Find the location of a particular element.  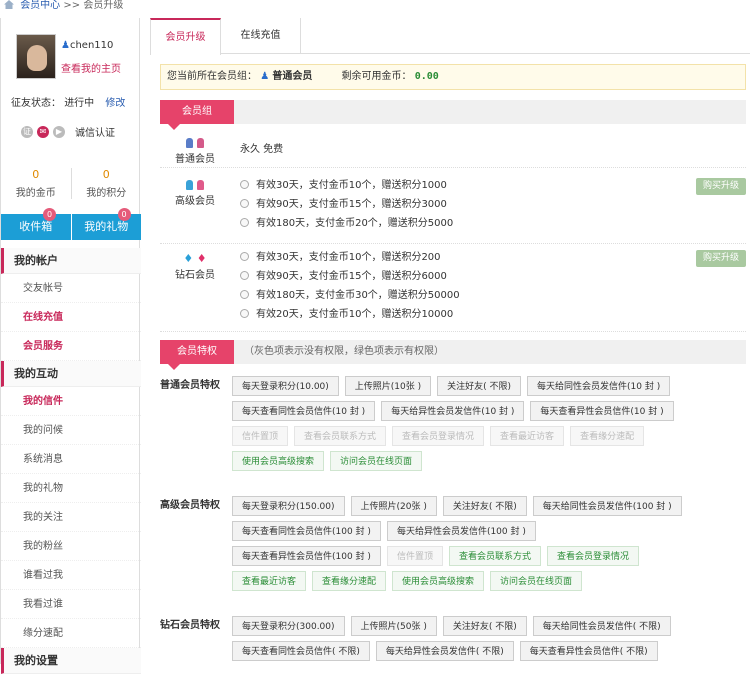

menu-item-letters: 我的信件 is located at coordinates (71, 401).